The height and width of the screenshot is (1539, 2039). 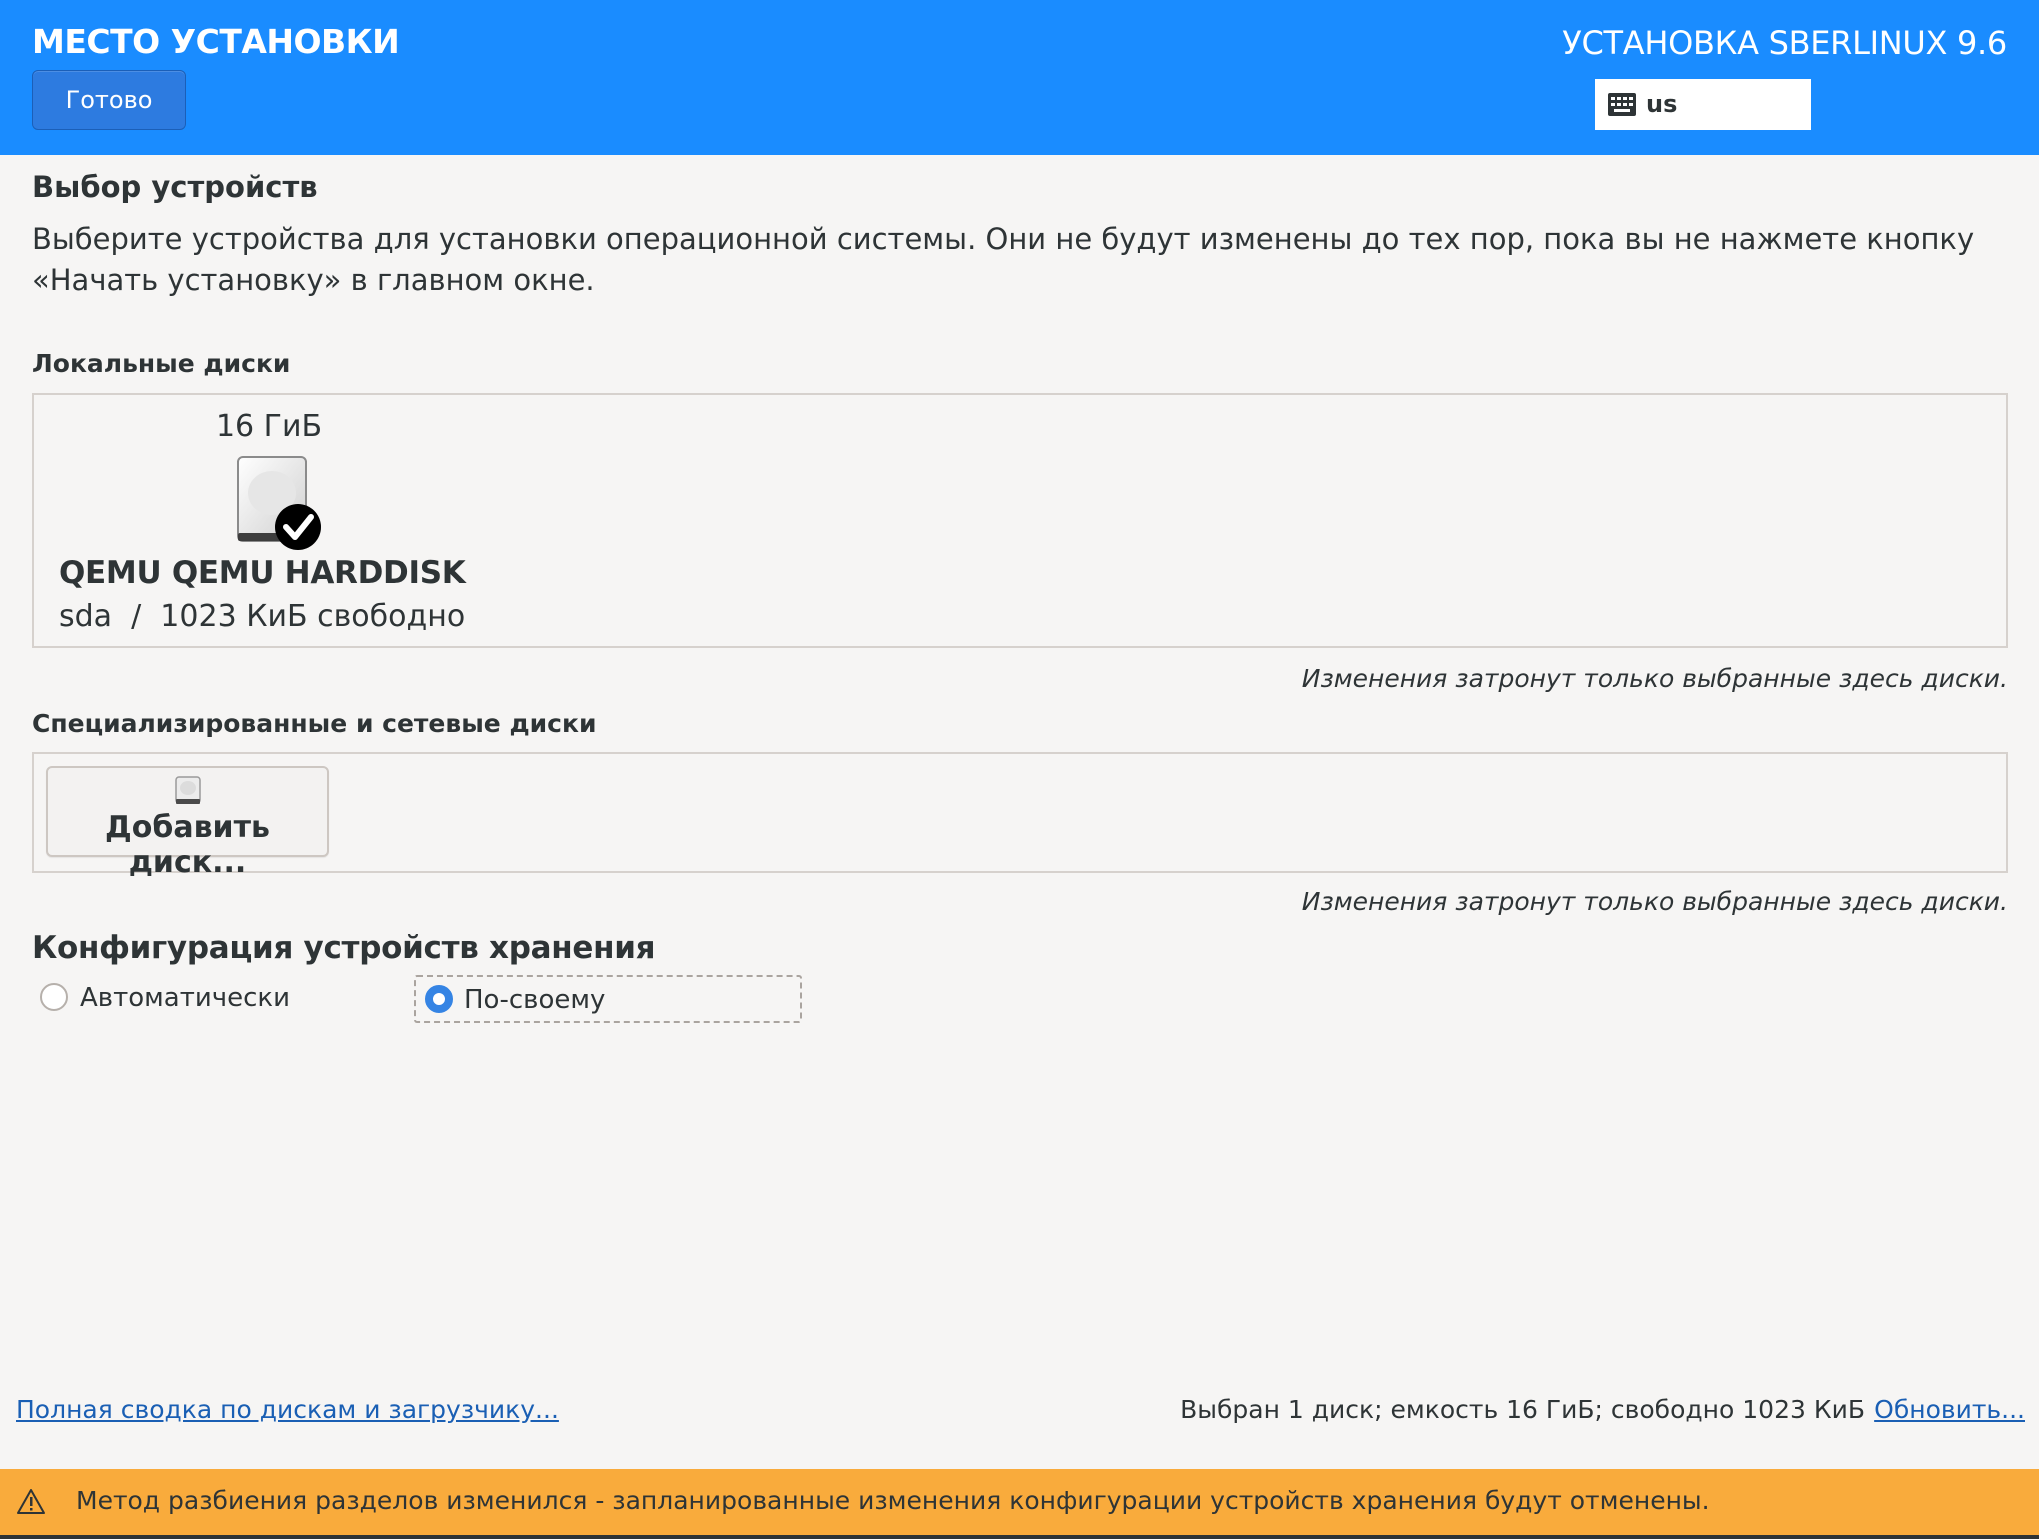 What do you see at coordinates (535, 1000) in the screenshot?
I see `radio-custom-label: По-своему` at bounding box center [535, 1000].